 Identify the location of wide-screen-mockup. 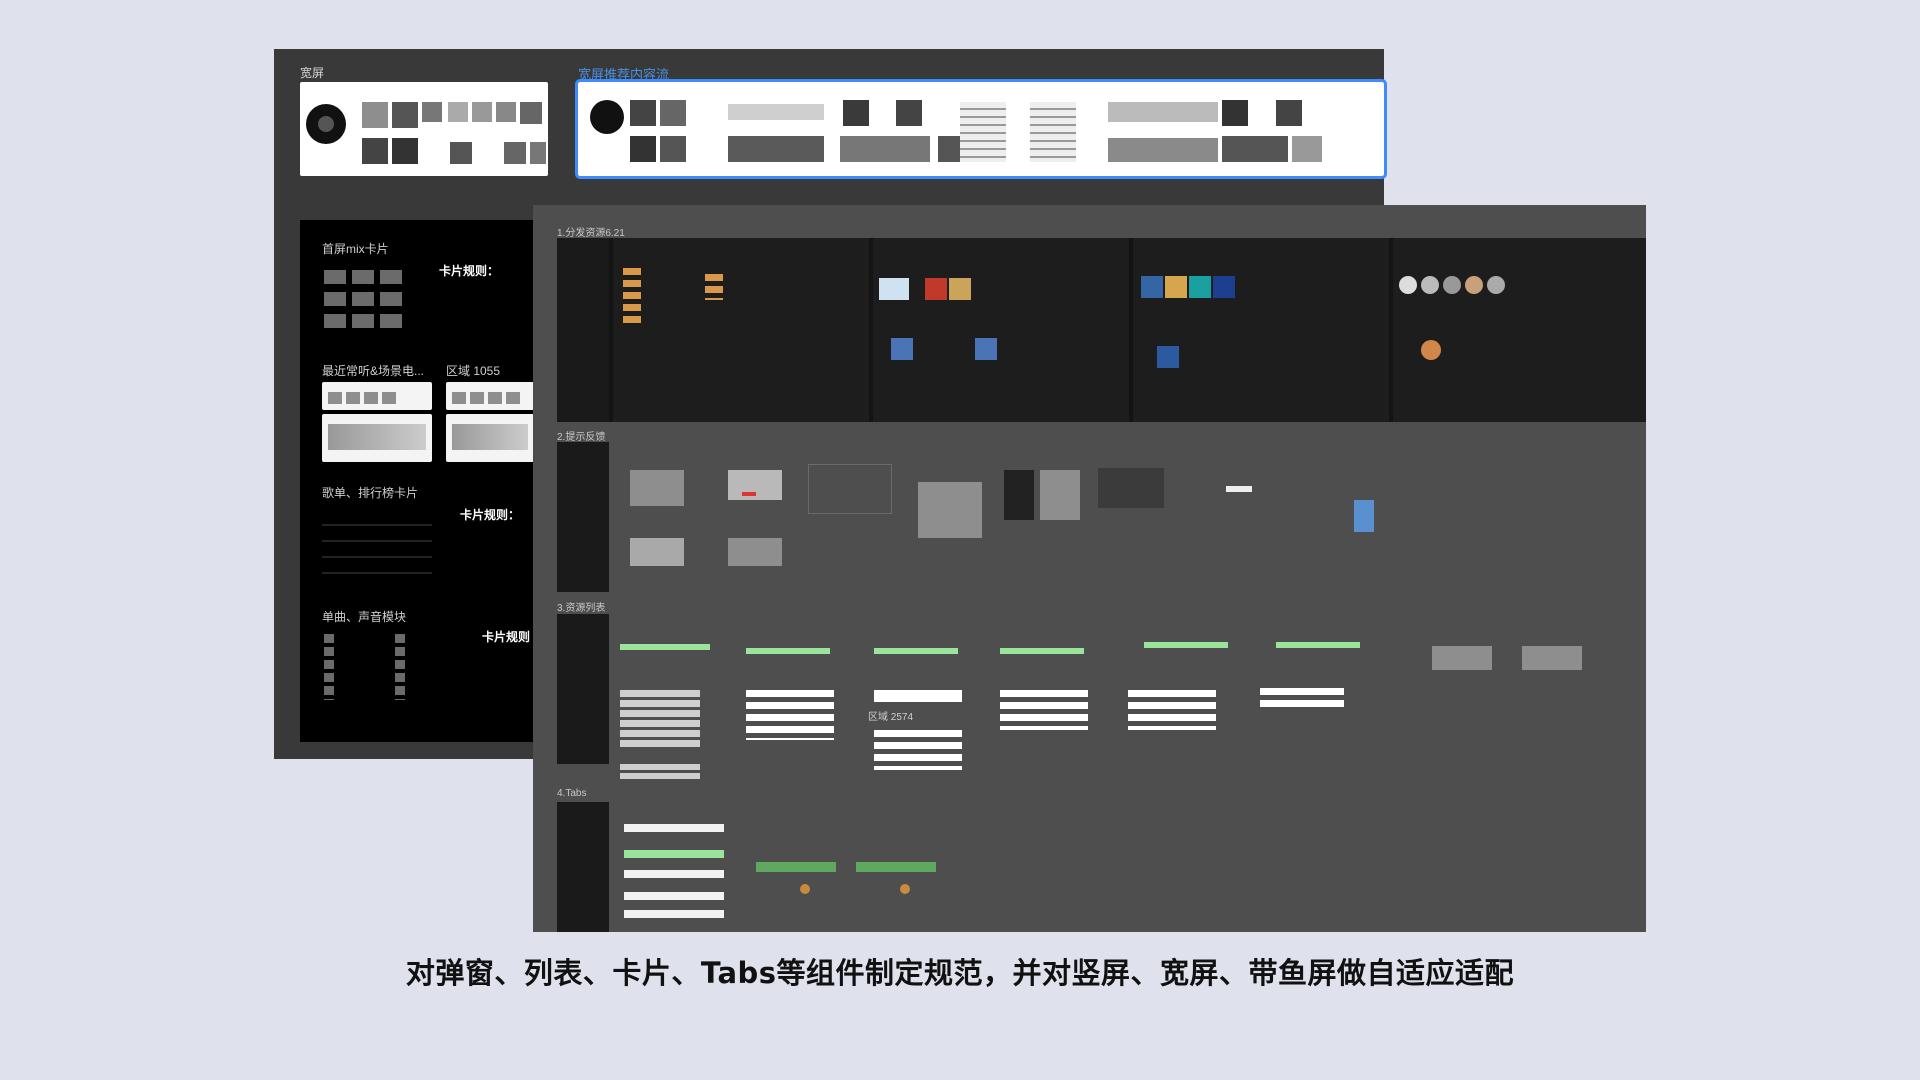
(424, 129).